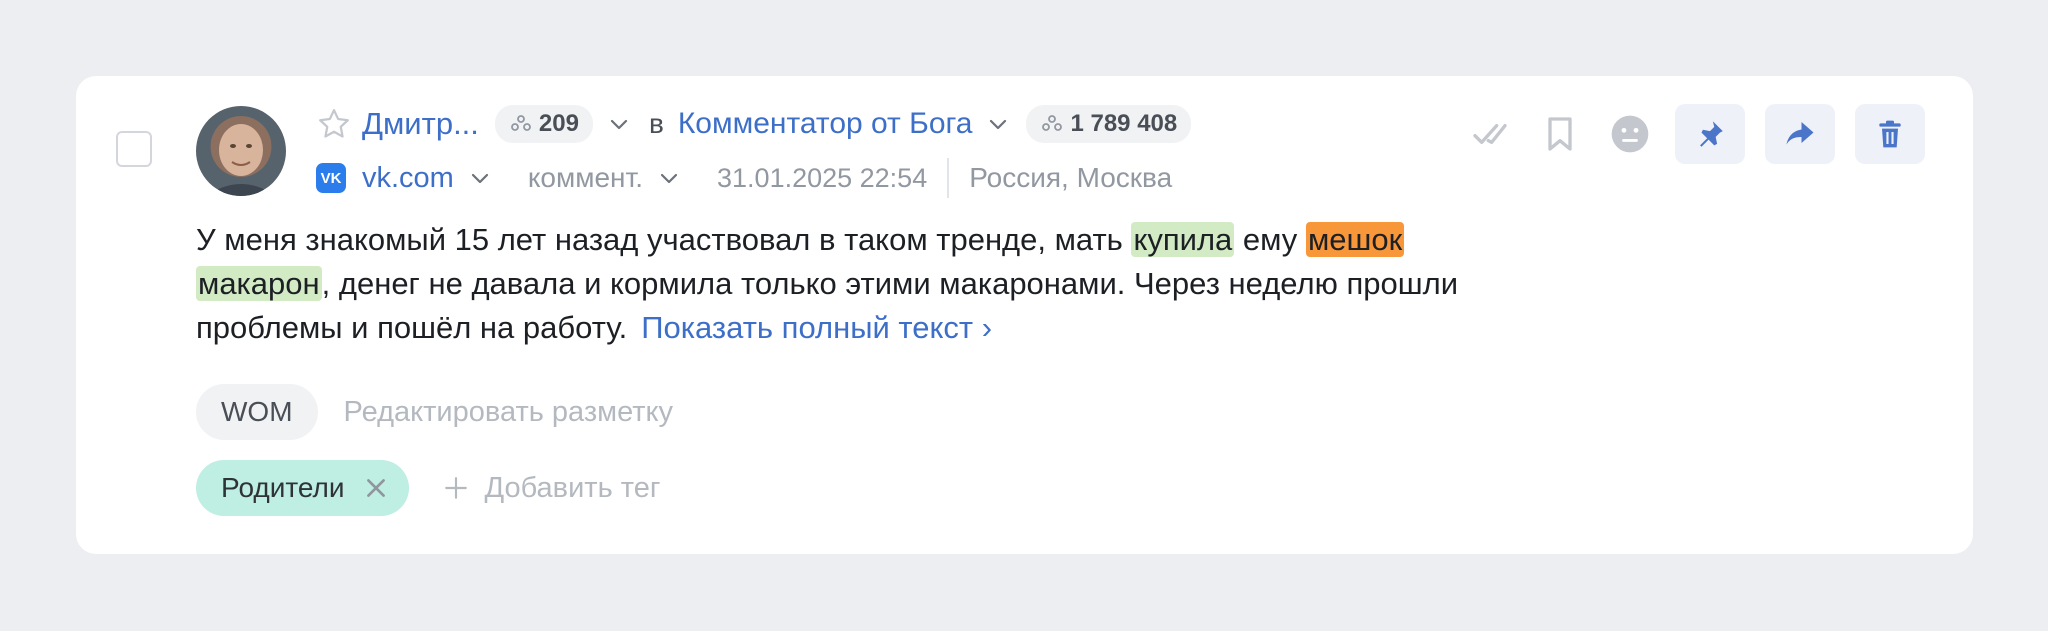 Image resolution: width=2048 pixels, height=631 pixels. I want to click on check-icon, so click(1490, 134).